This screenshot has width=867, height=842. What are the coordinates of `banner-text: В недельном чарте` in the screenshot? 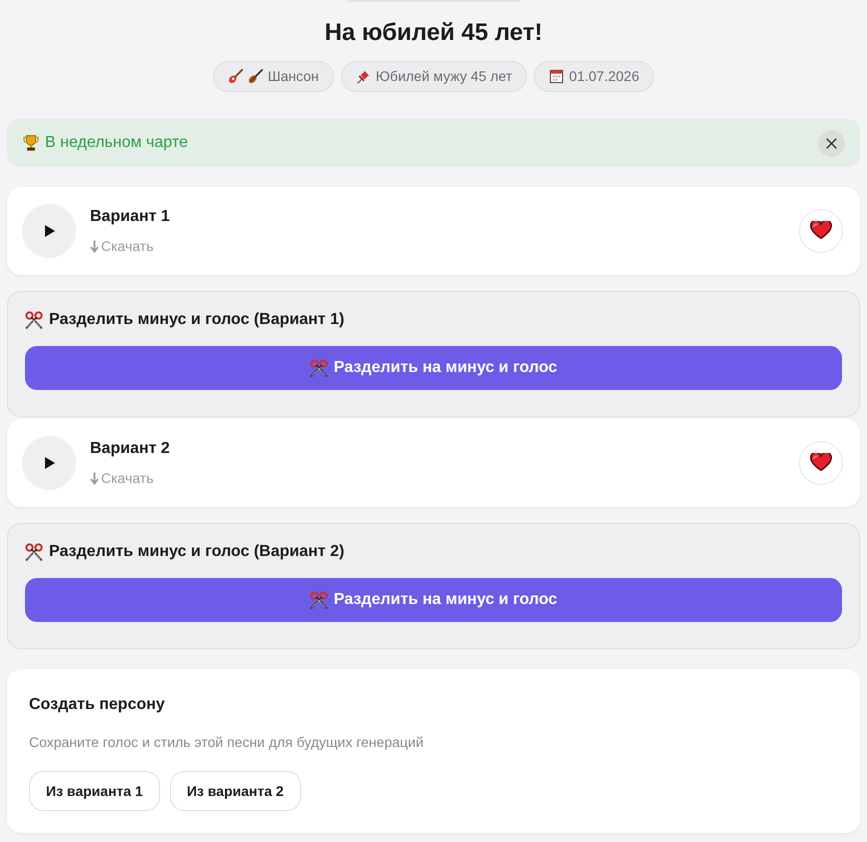 It's located at (116, 143).